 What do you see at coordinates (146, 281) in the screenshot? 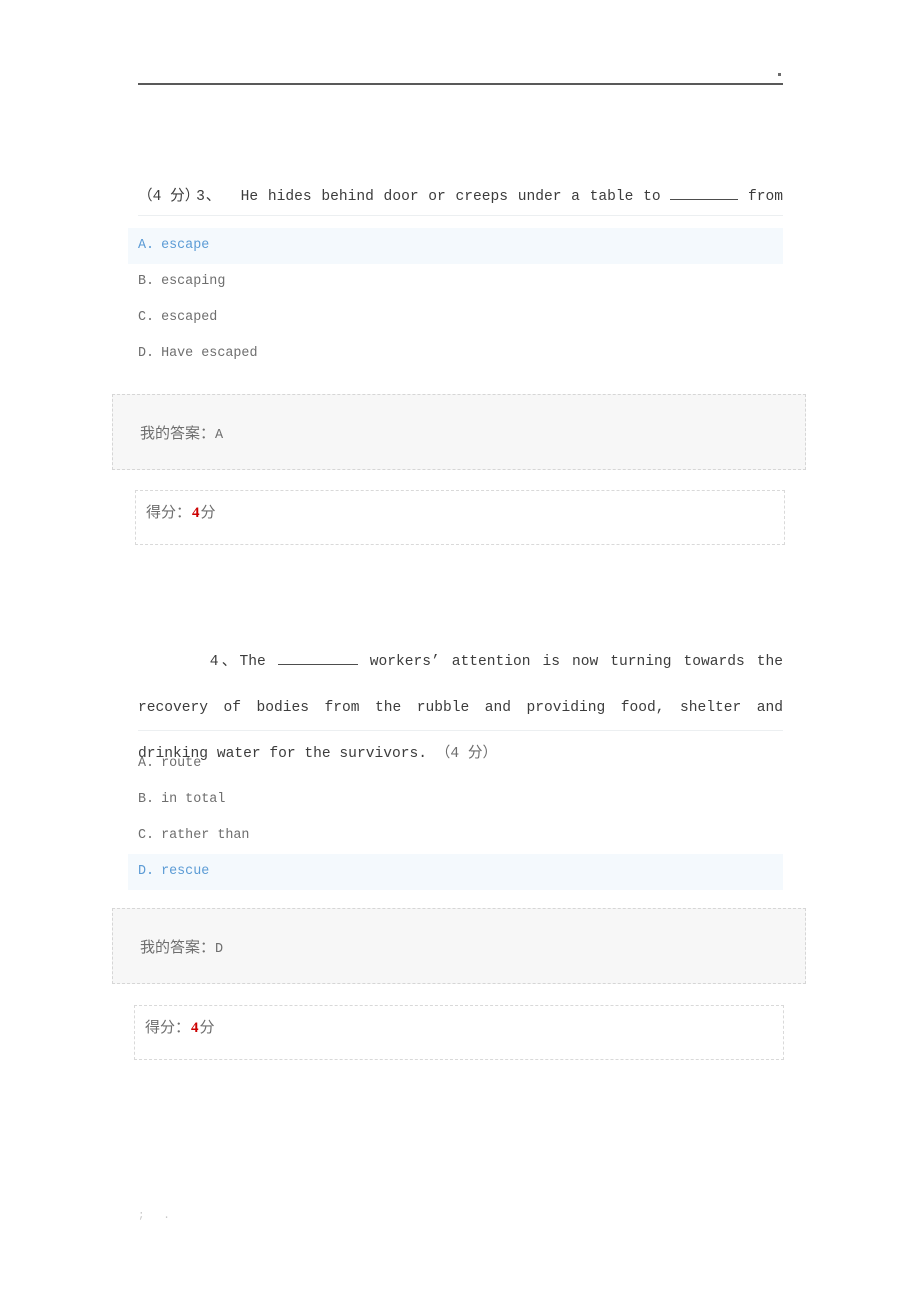
I see `option-3-b-label: B.` at bounding box center [146, 281].